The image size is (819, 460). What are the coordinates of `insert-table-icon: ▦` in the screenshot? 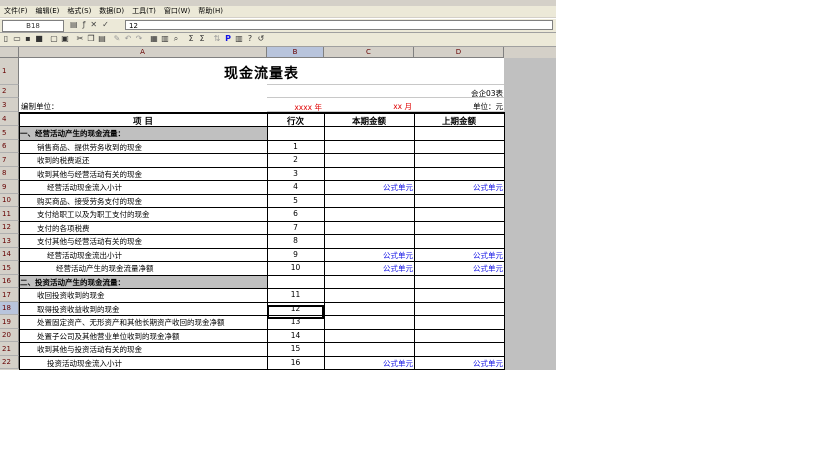 It's located at (154, 39).